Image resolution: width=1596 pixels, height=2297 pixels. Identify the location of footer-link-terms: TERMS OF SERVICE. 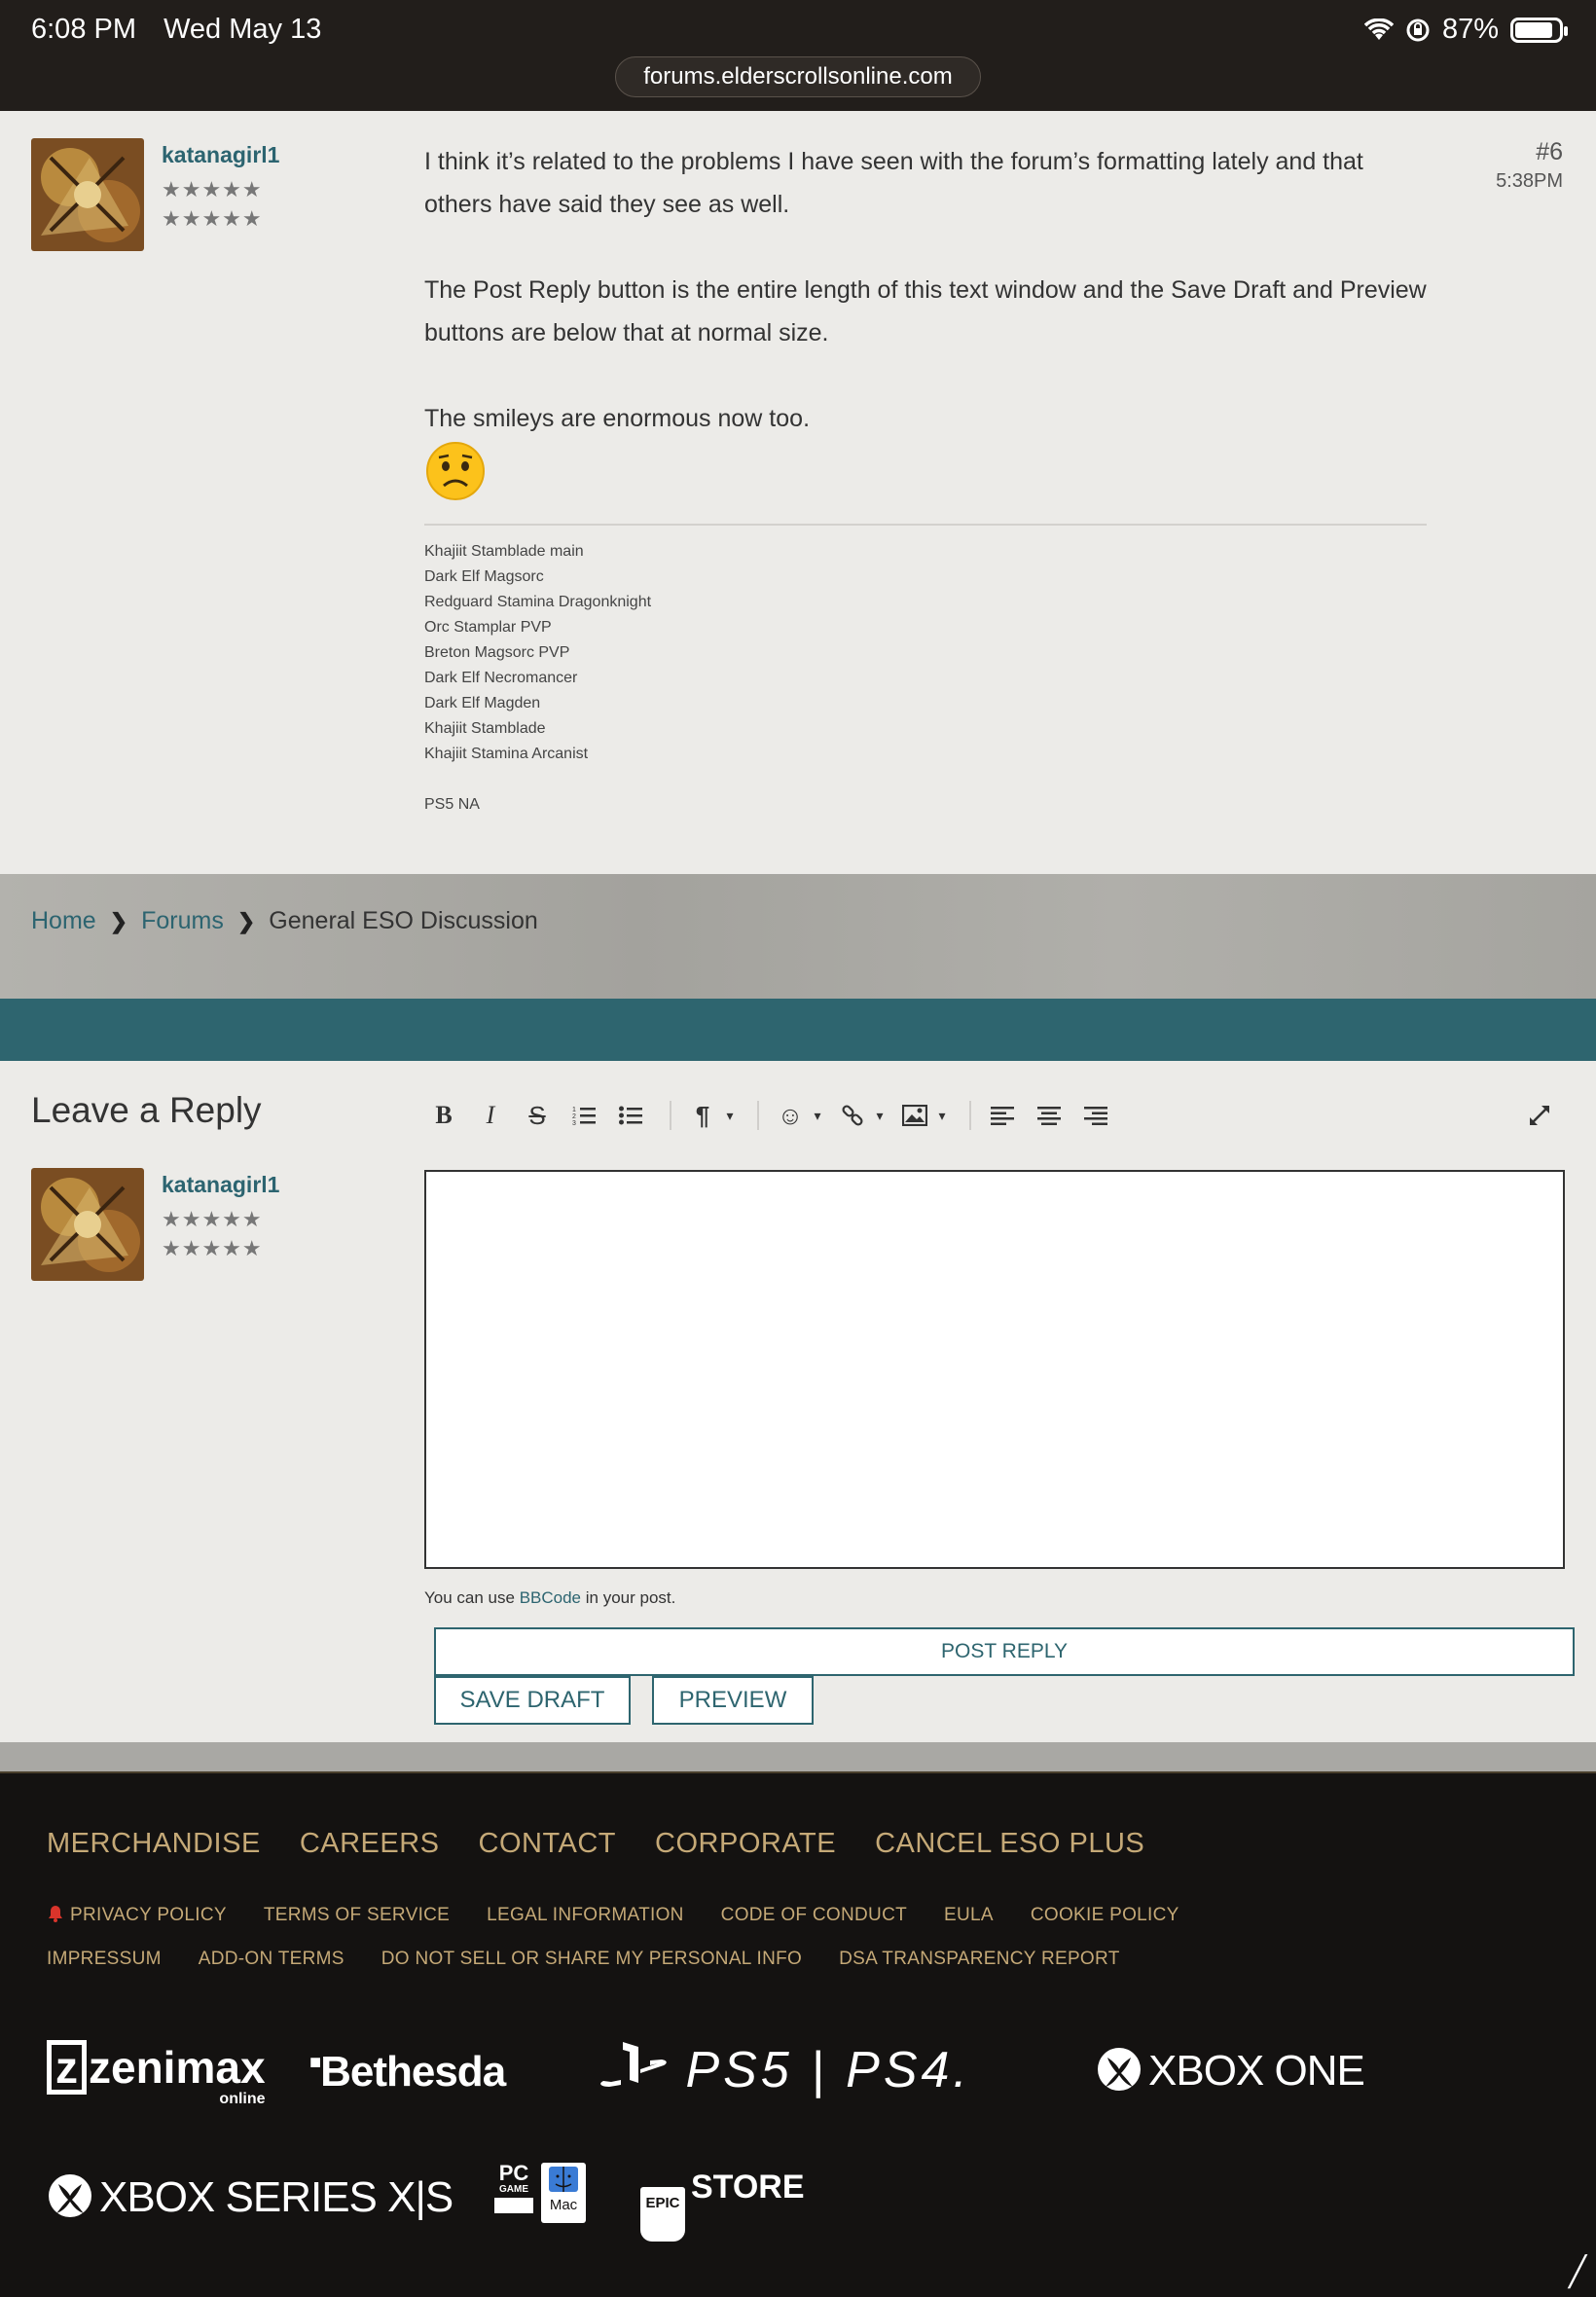
(357, 1915).